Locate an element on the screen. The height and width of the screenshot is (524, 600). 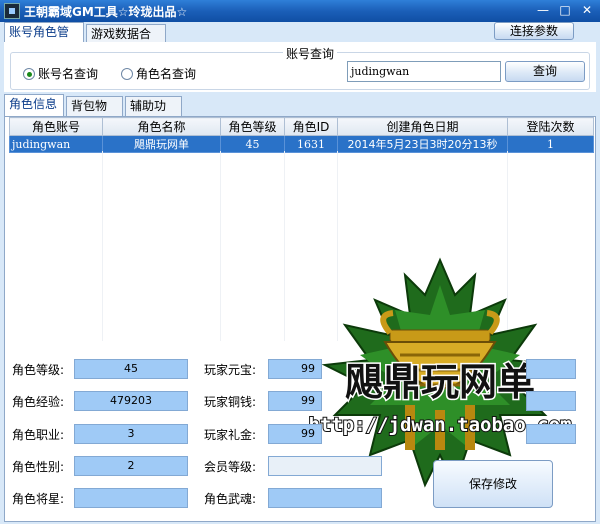
exp-field: 479203 is located at coordinates (131, 401).